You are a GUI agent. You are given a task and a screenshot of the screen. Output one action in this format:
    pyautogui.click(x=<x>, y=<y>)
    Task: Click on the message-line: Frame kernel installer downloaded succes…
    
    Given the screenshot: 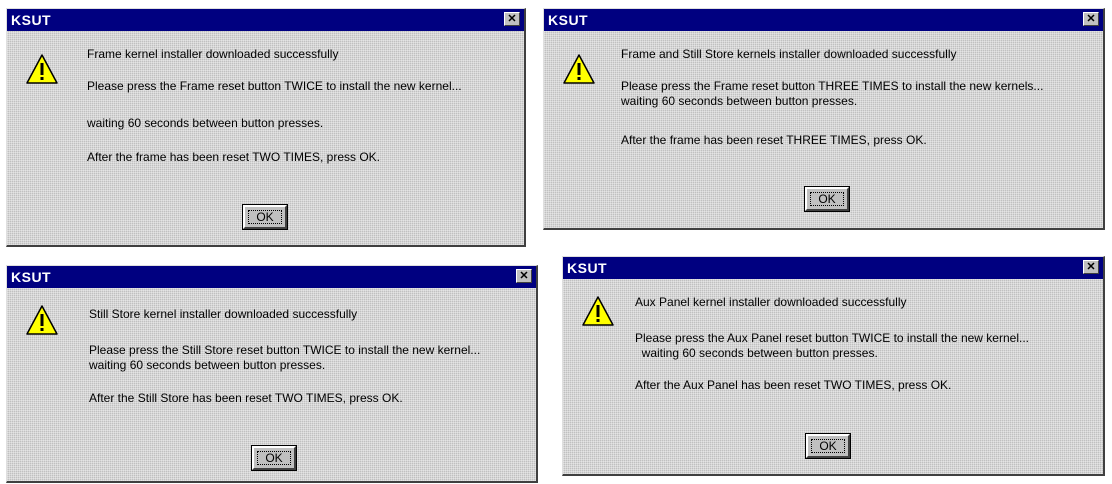 What is the action you would take?
    pyautogui.click(x=213, y=54)
    